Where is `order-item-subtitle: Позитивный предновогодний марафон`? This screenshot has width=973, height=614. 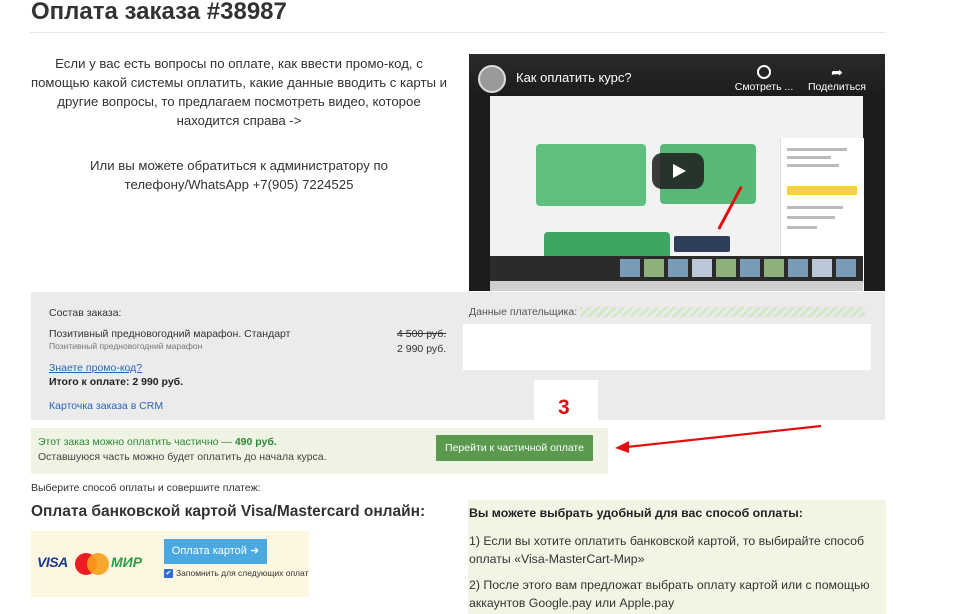 order-item-subtitle: Позитивный предновогодний марафон is located at coordinates (126, 346).